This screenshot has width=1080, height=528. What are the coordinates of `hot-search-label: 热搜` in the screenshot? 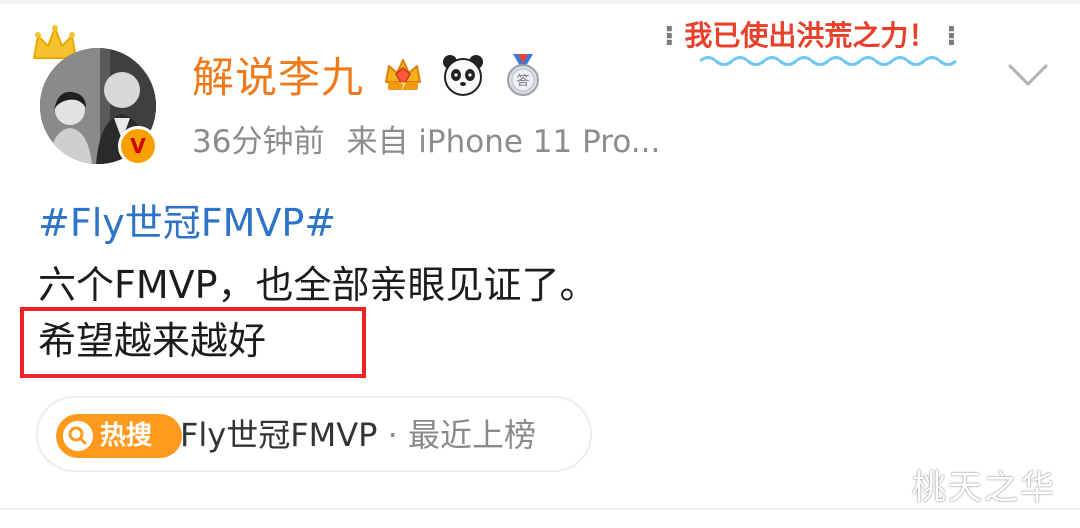 It's located at (126, 436).